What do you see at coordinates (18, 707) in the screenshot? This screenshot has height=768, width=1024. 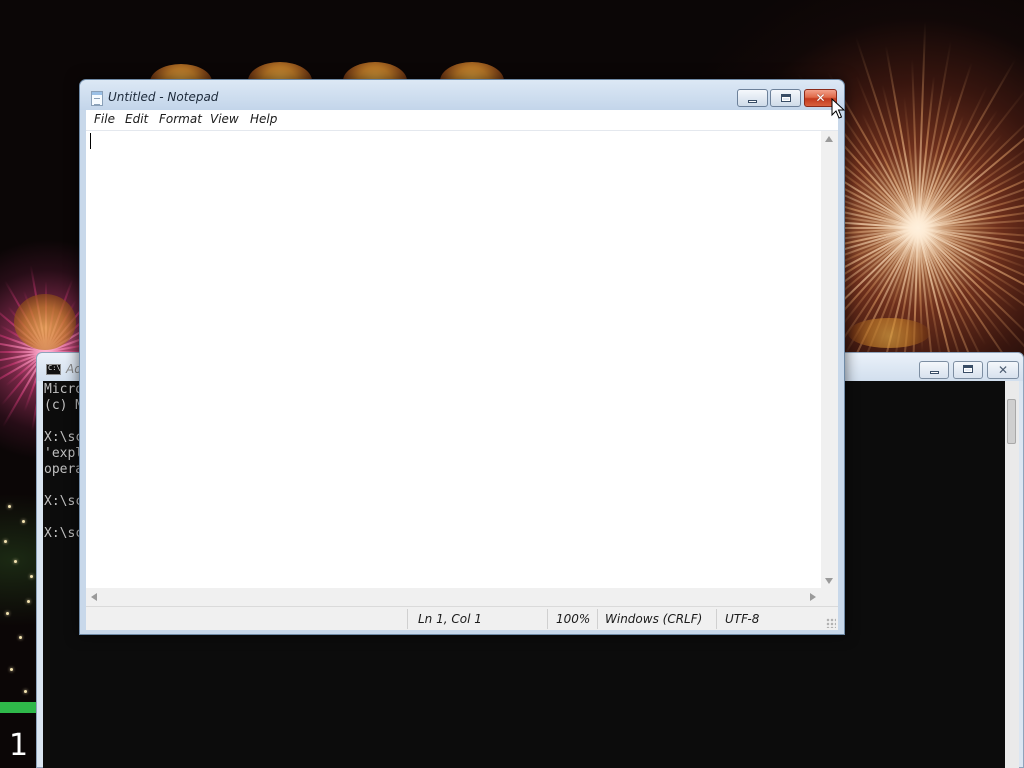 I see `taskbar-green-indicator` at bounding box center [18, 707].